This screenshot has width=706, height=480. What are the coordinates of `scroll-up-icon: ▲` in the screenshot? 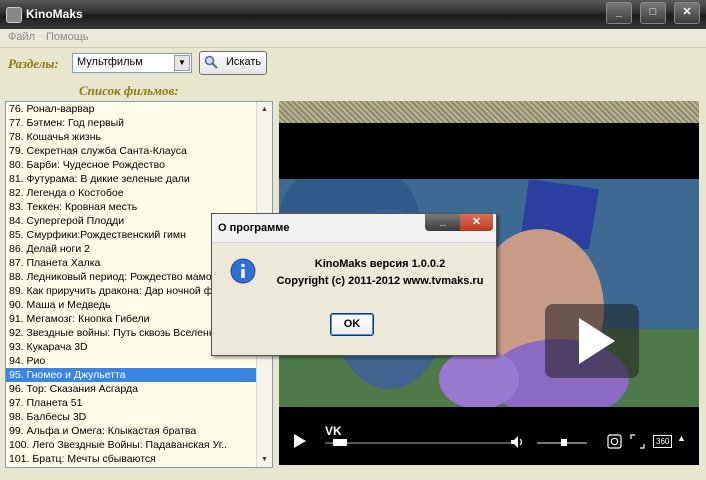 It's located at (264, 109).